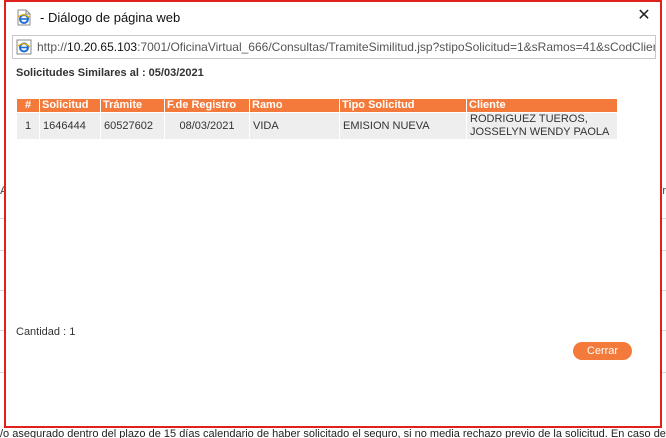 The width and height of the screenshot is (666, 438). I want to click on header-tramite: Trámite, so click(132, 105).